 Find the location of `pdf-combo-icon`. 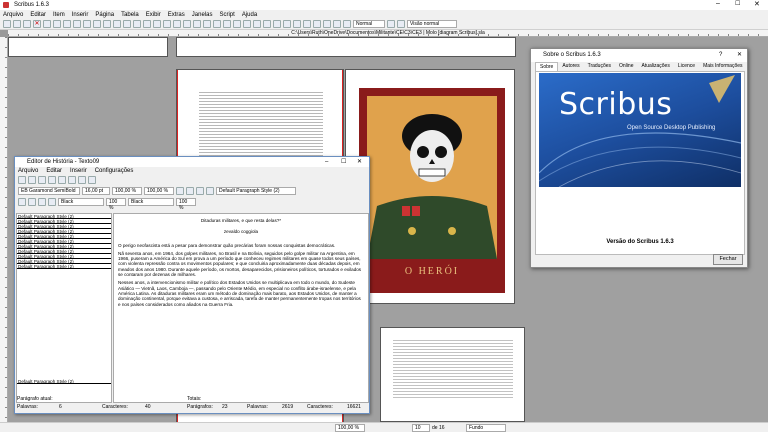

pdf-combo-icon is located at coordinates (317, 24).